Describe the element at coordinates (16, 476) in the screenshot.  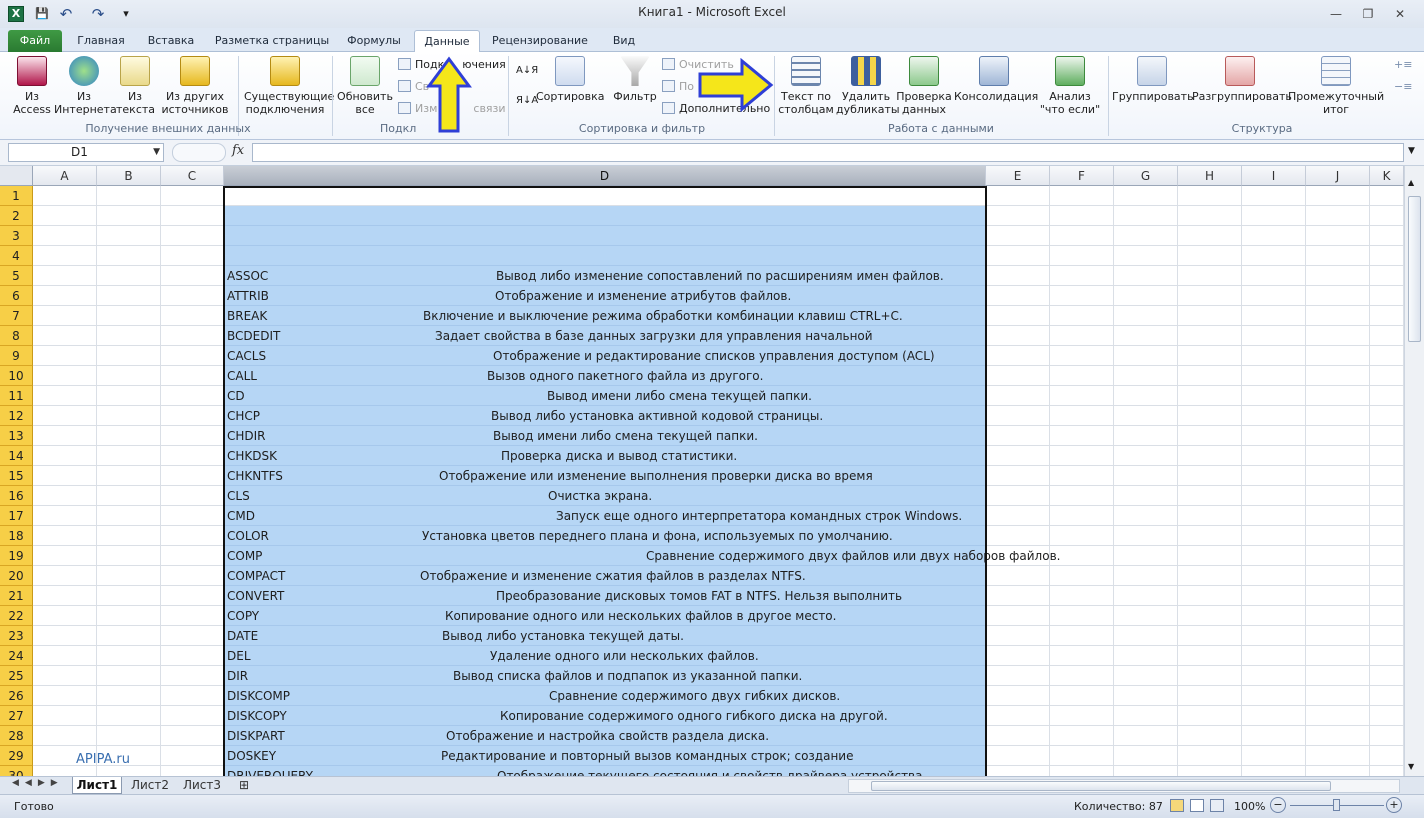
I see `row-header-15: 15` at that location.